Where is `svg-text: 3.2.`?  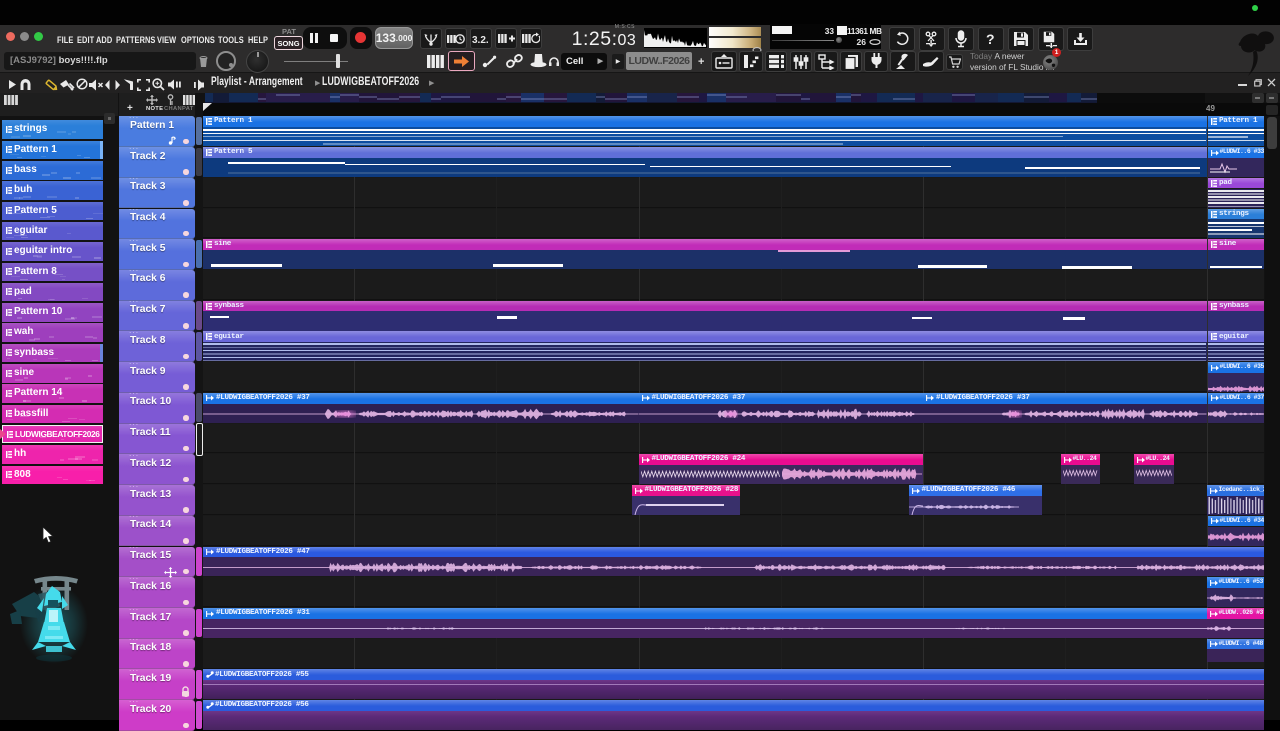
svg-text: 3.2. is located at coordinates (480, 40).